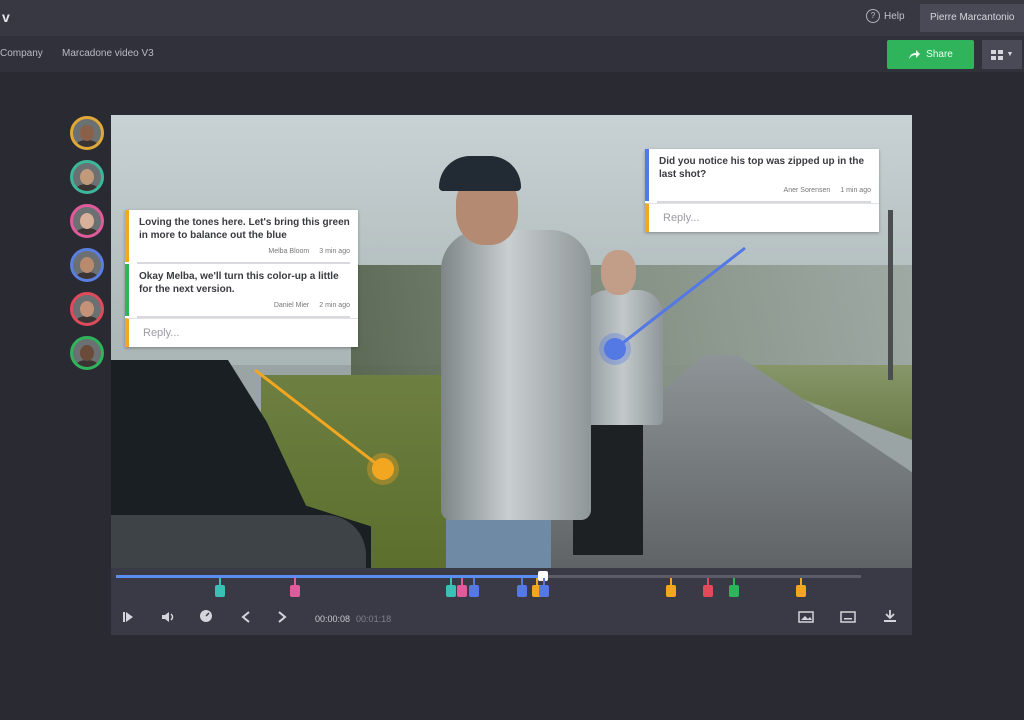 This screenshot has width=1024, height=720. Describe the element at coordinates (333, 619) in the screenshot. I see `current-time: 00:00:08` at that location.